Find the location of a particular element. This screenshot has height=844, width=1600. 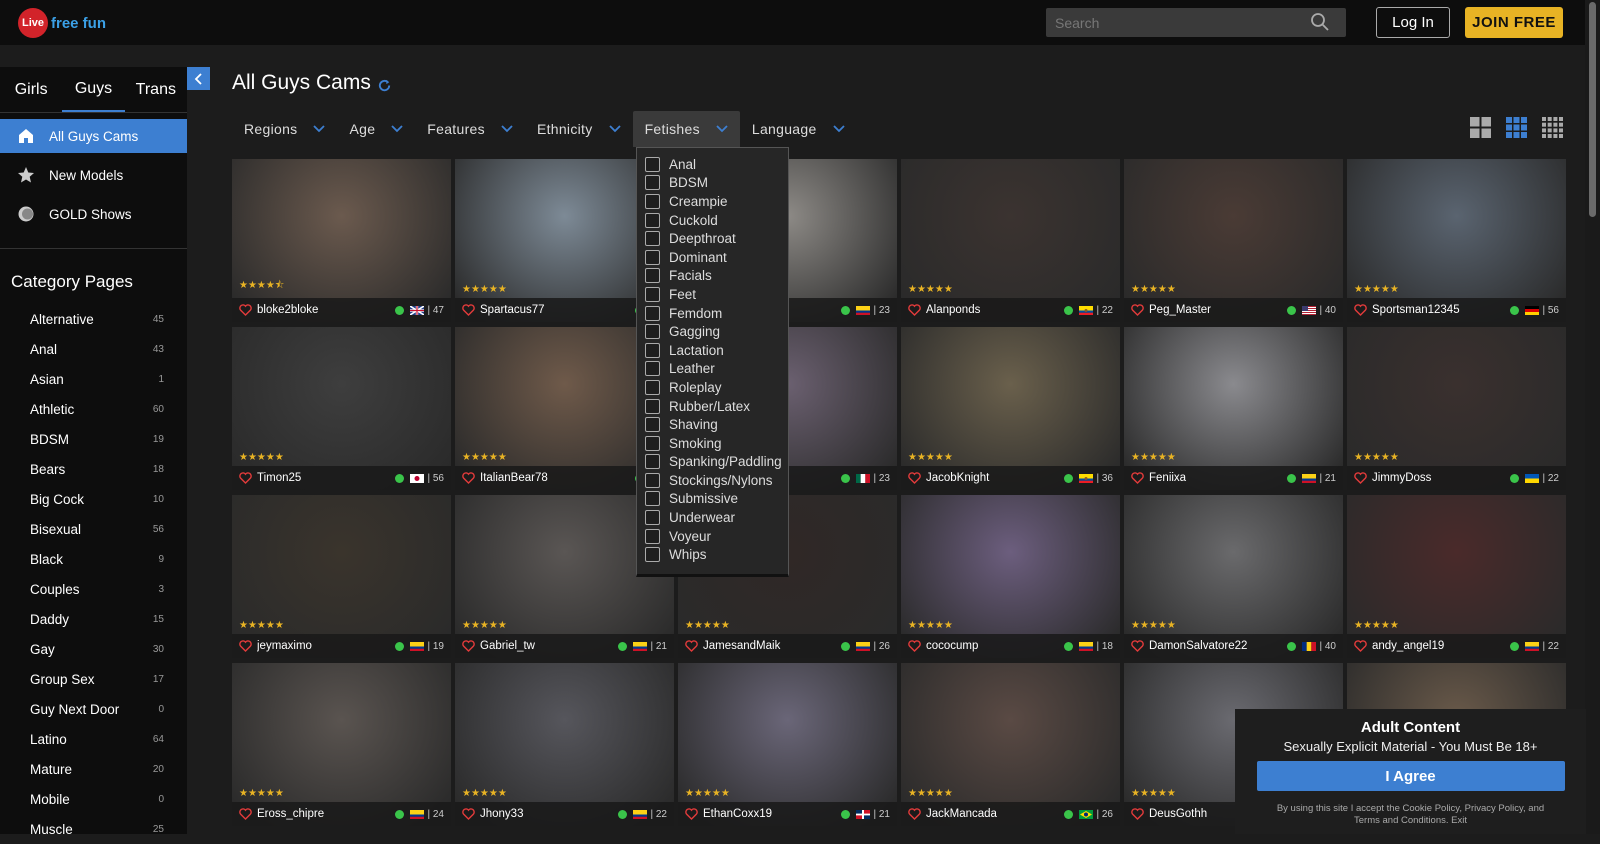

model-name: Eross_chipre is located at coordinates (326, 814).